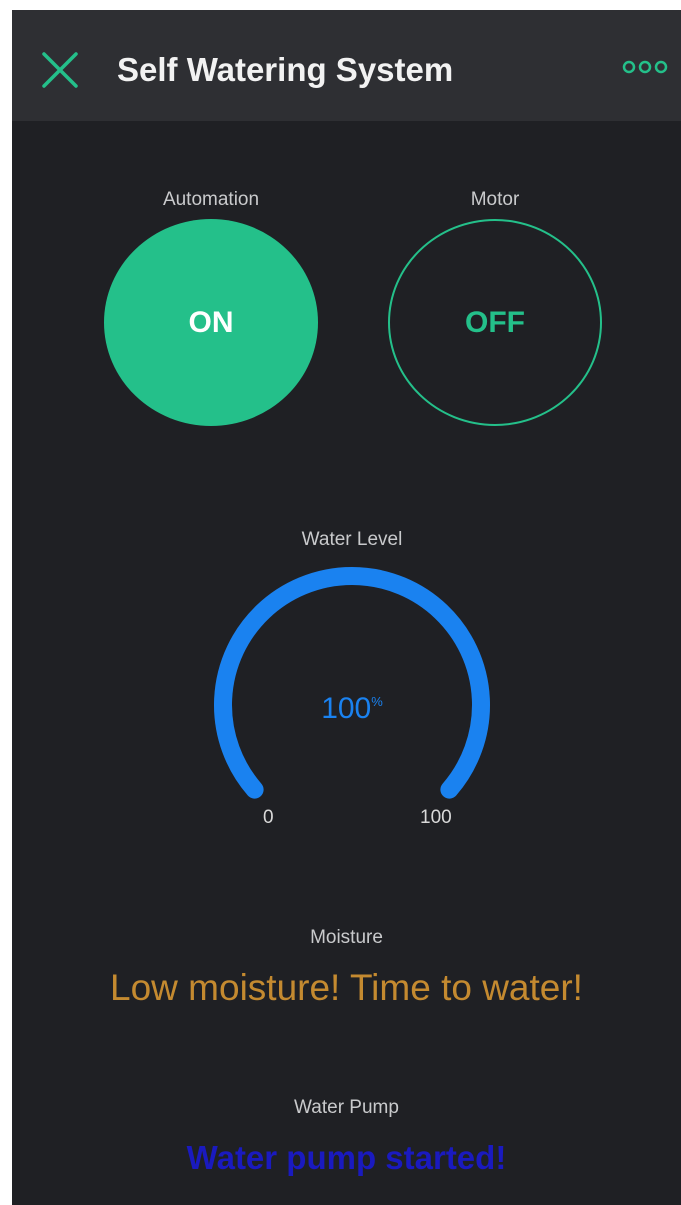 The height and width of the screenshot is (1205, 681). What do you see at coordinates (285, 69) in the screenshot?
I see `page-title: Self Watering System` at bounding box center [285, 69].